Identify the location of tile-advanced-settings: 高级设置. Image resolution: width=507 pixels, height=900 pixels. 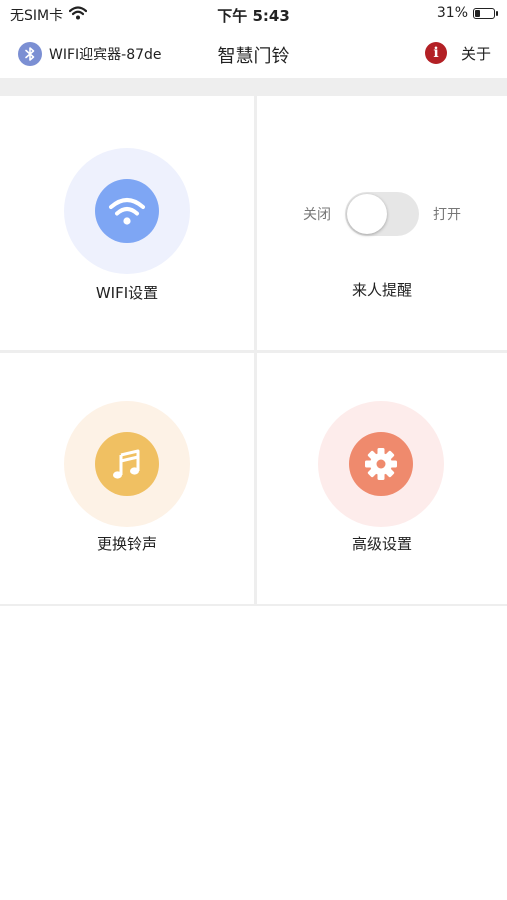
(382, 478).